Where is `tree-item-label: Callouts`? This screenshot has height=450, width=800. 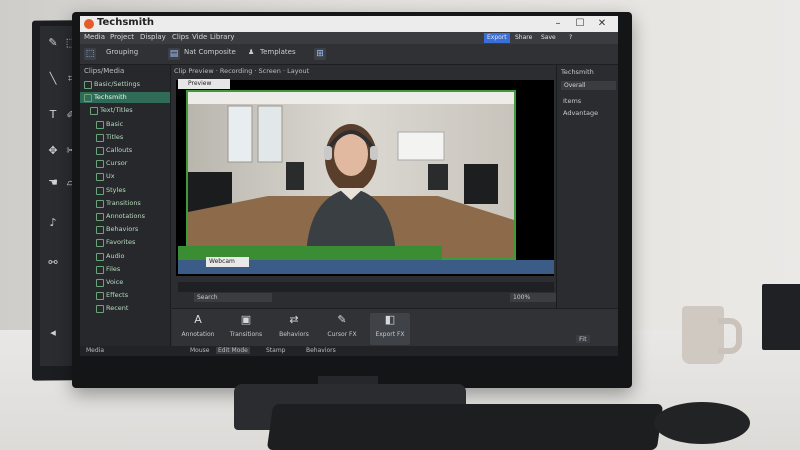 tree-item-label: Callouts is located at coordinates (119, 150).